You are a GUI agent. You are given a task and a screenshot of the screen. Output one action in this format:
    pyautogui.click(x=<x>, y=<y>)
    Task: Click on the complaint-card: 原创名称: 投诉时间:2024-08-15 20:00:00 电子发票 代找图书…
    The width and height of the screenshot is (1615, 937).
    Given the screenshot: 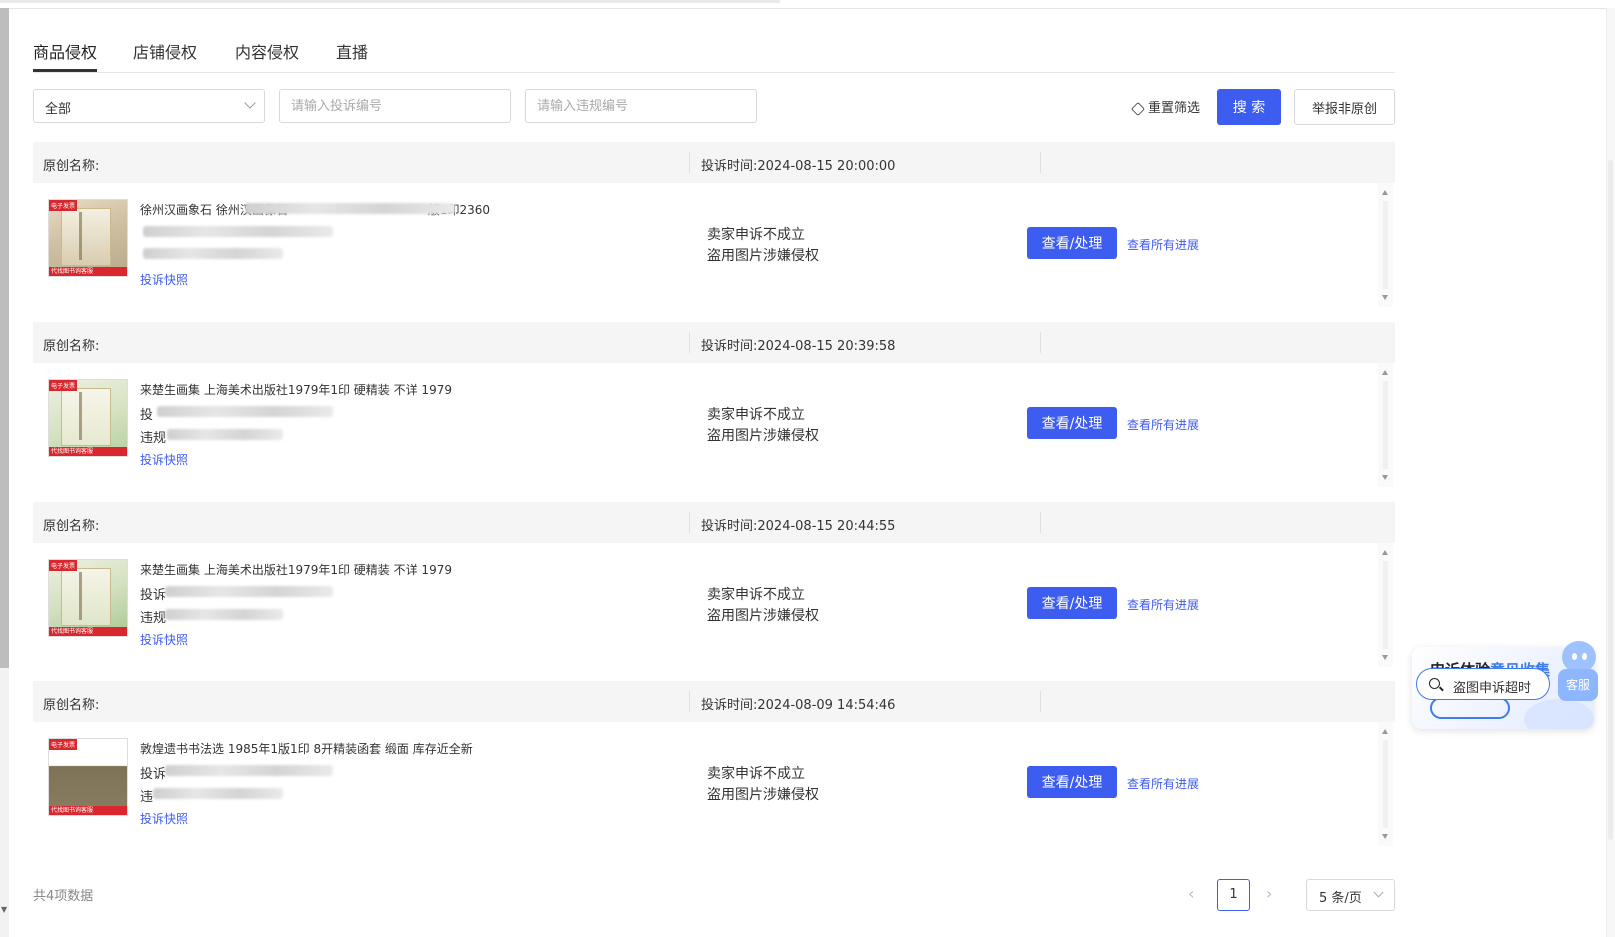 What is the action you would take?
    pyautogui.click(x=714, y=224)
    